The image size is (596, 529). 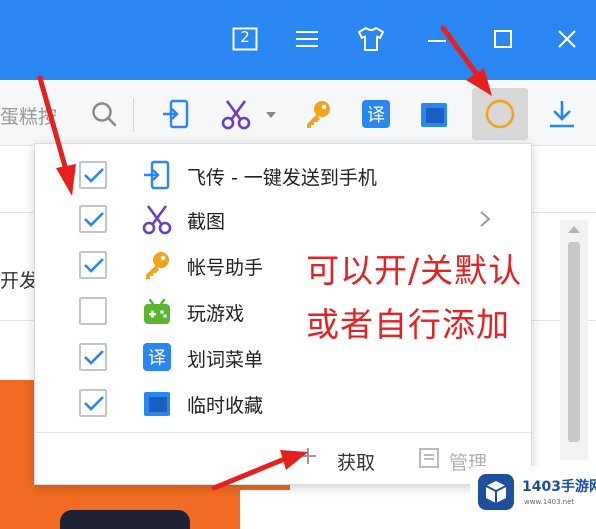 I want to click on tshirt-icon, so click(x=371, y=39).